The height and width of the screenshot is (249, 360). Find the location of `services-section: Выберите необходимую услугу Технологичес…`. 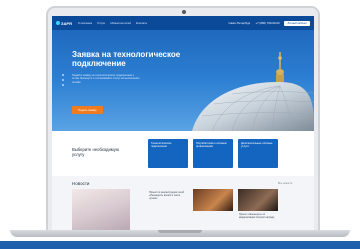

services-section: Выберите необходимую услугу Технологичес… is located at coordinates (183, 153).